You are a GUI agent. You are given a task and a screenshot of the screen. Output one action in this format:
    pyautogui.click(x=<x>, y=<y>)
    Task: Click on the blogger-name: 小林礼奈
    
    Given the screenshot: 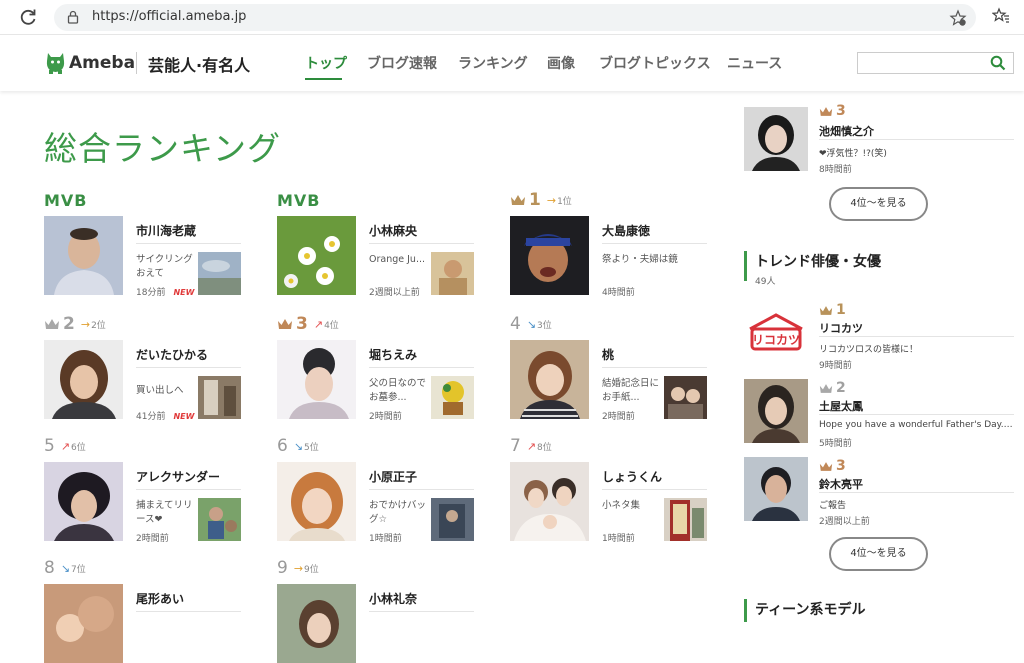 What is the action you would take?
    pyautogui.click(x=393, y=598)
    